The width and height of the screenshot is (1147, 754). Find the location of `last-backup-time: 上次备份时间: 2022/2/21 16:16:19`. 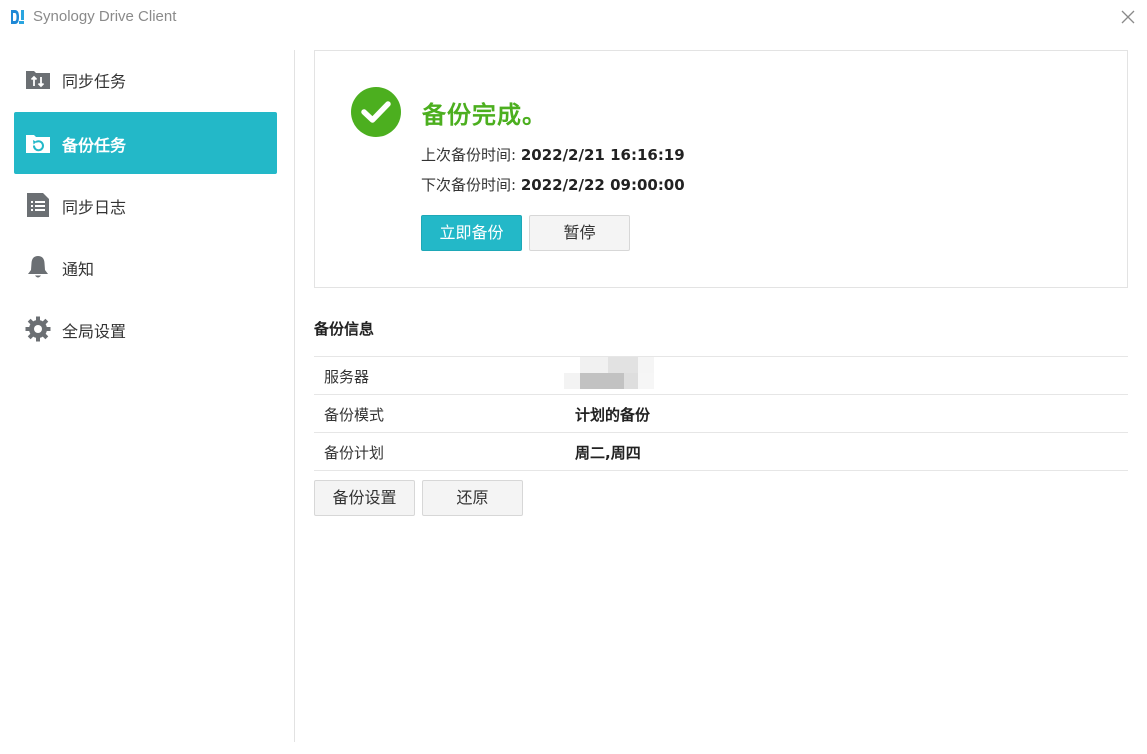

last-backup-time: 上次备份时间: 2022/2/21 16:16:19 is located at coordinates (553, 154).